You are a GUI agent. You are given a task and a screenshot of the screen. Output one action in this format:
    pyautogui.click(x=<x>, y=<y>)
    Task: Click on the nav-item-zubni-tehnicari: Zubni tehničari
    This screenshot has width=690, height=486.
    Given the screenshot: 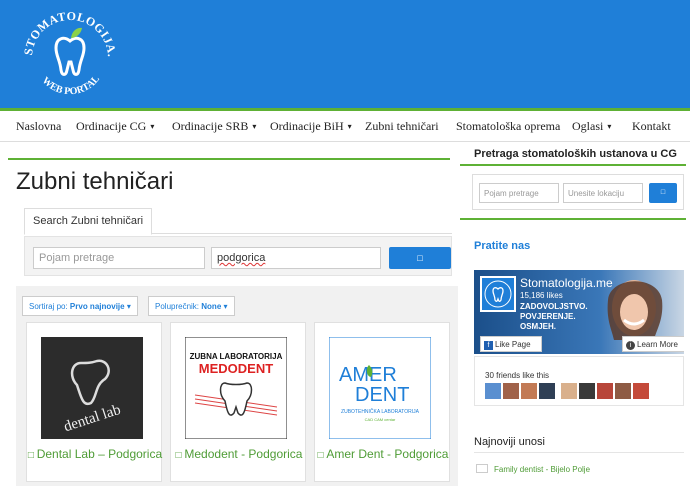 What is the action you would take?
    pyautogui.click(x=402, y=126)
    